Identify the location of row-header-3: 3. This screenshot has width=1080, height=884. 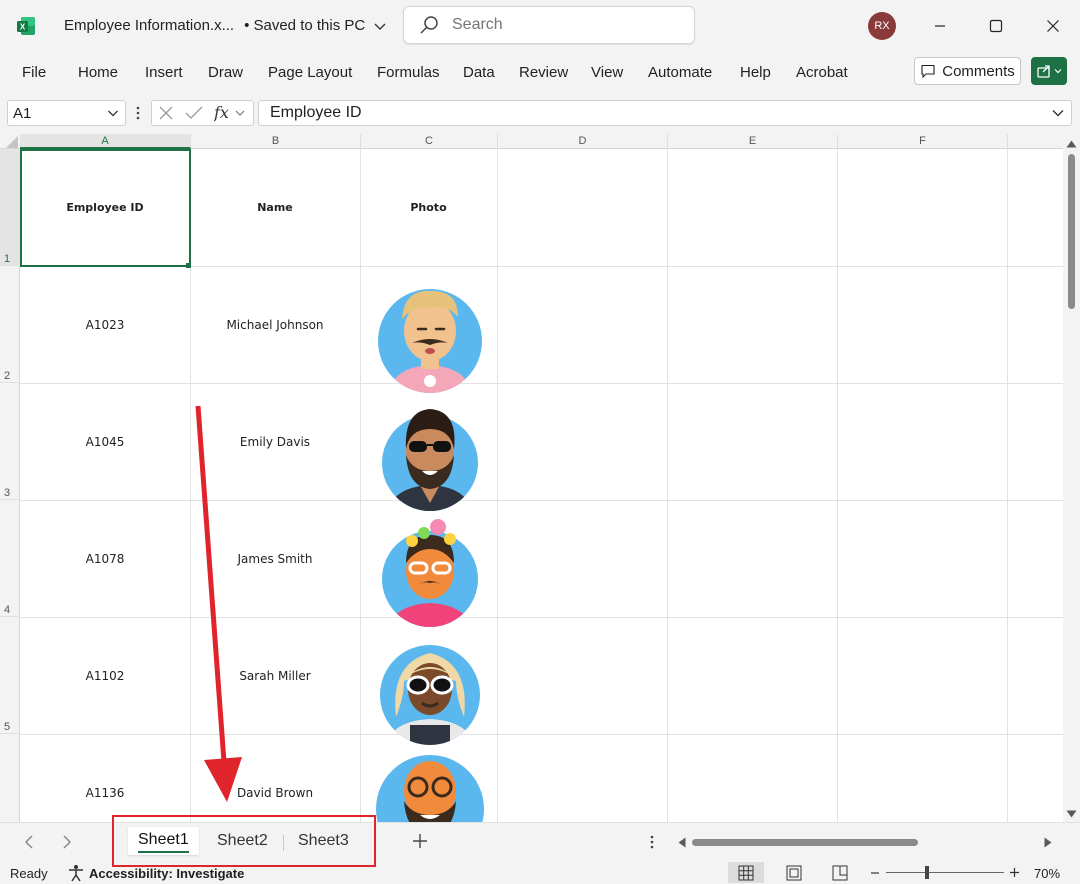
(10, 441).